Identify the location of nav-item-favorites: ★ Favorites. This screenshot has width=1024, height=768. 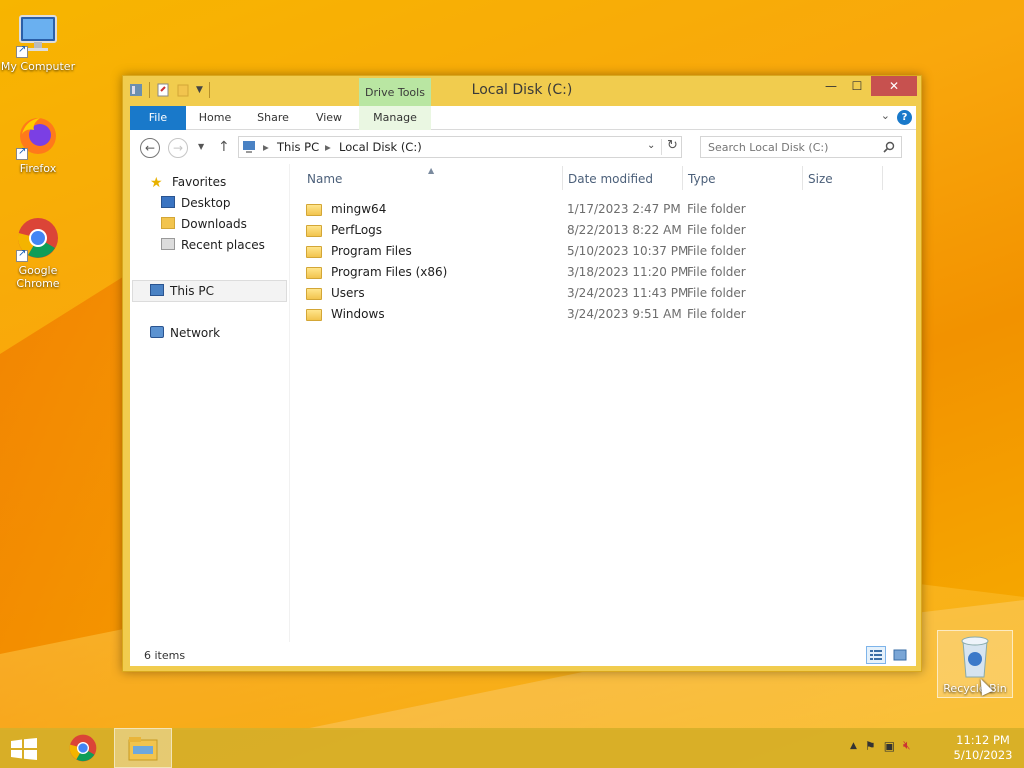
(188, 182).